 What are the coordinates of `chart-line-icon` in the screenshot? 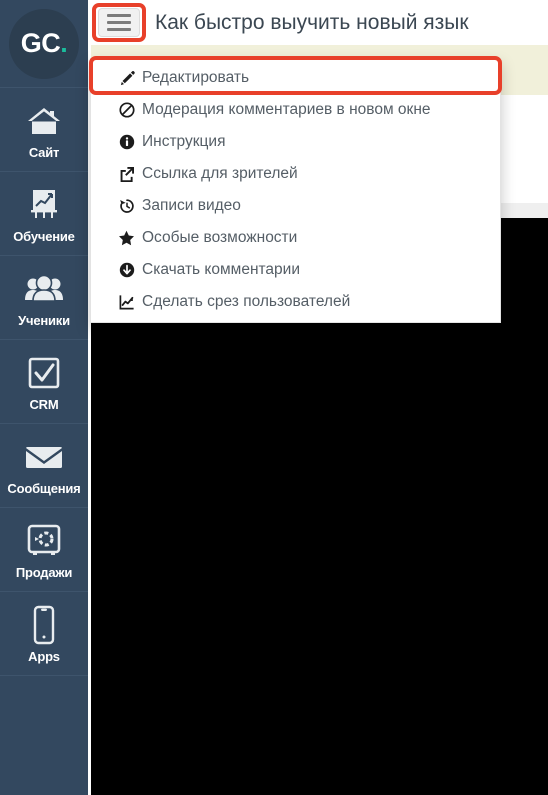 It's located at (126, 302).